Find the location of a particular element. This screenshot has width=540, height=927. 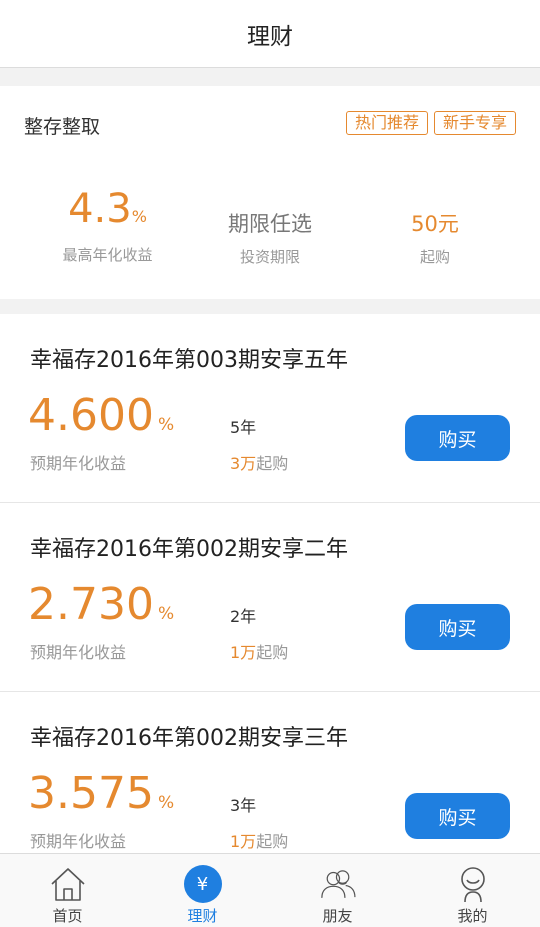

tab-finance: ¥ 理财 is located at coordinates (202, 890).